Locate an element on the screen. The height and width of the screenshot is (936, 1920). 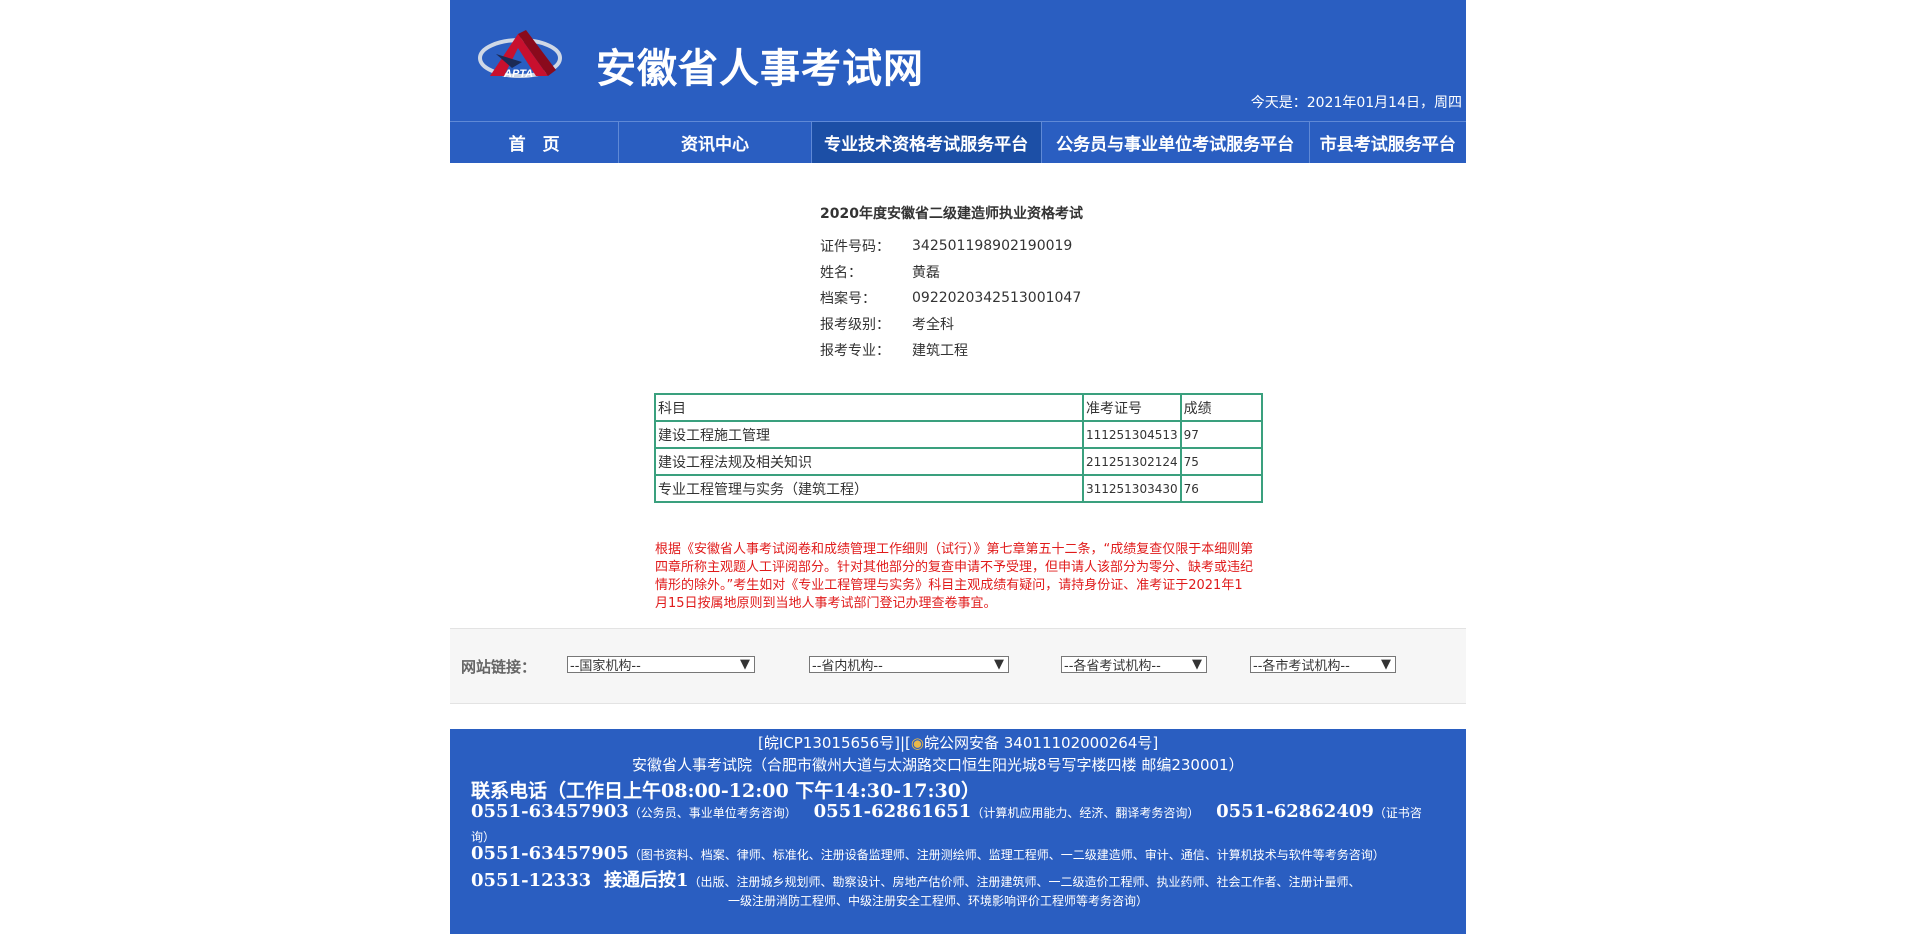
phone-extension: 接通后按1 is located at coordinates (646, 880).